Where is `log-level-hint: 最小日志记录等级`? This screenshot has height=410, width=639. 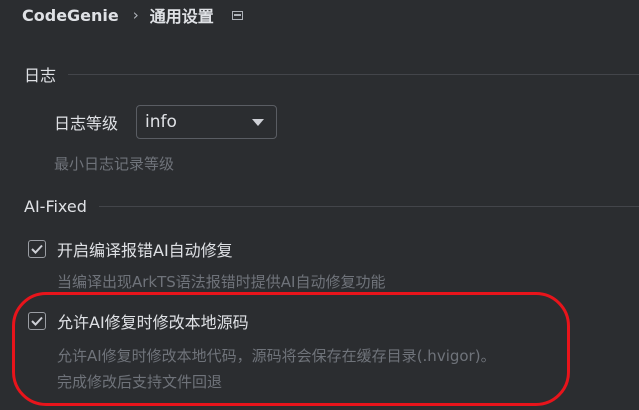
log-level-hint: 最小日志记录等级 is located at coordinates (114, 164).